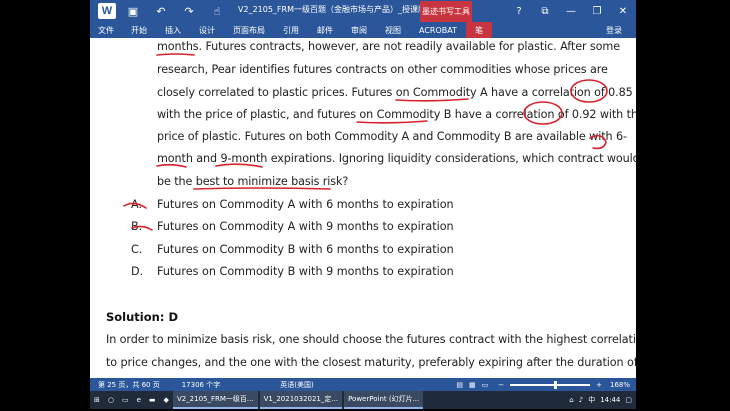 The height and width of the screenshot is (411, 730). What do you see at coordinates (262, 188) in the screenshot?
I see `ink-underline-best` at bounding box center [262, 188].